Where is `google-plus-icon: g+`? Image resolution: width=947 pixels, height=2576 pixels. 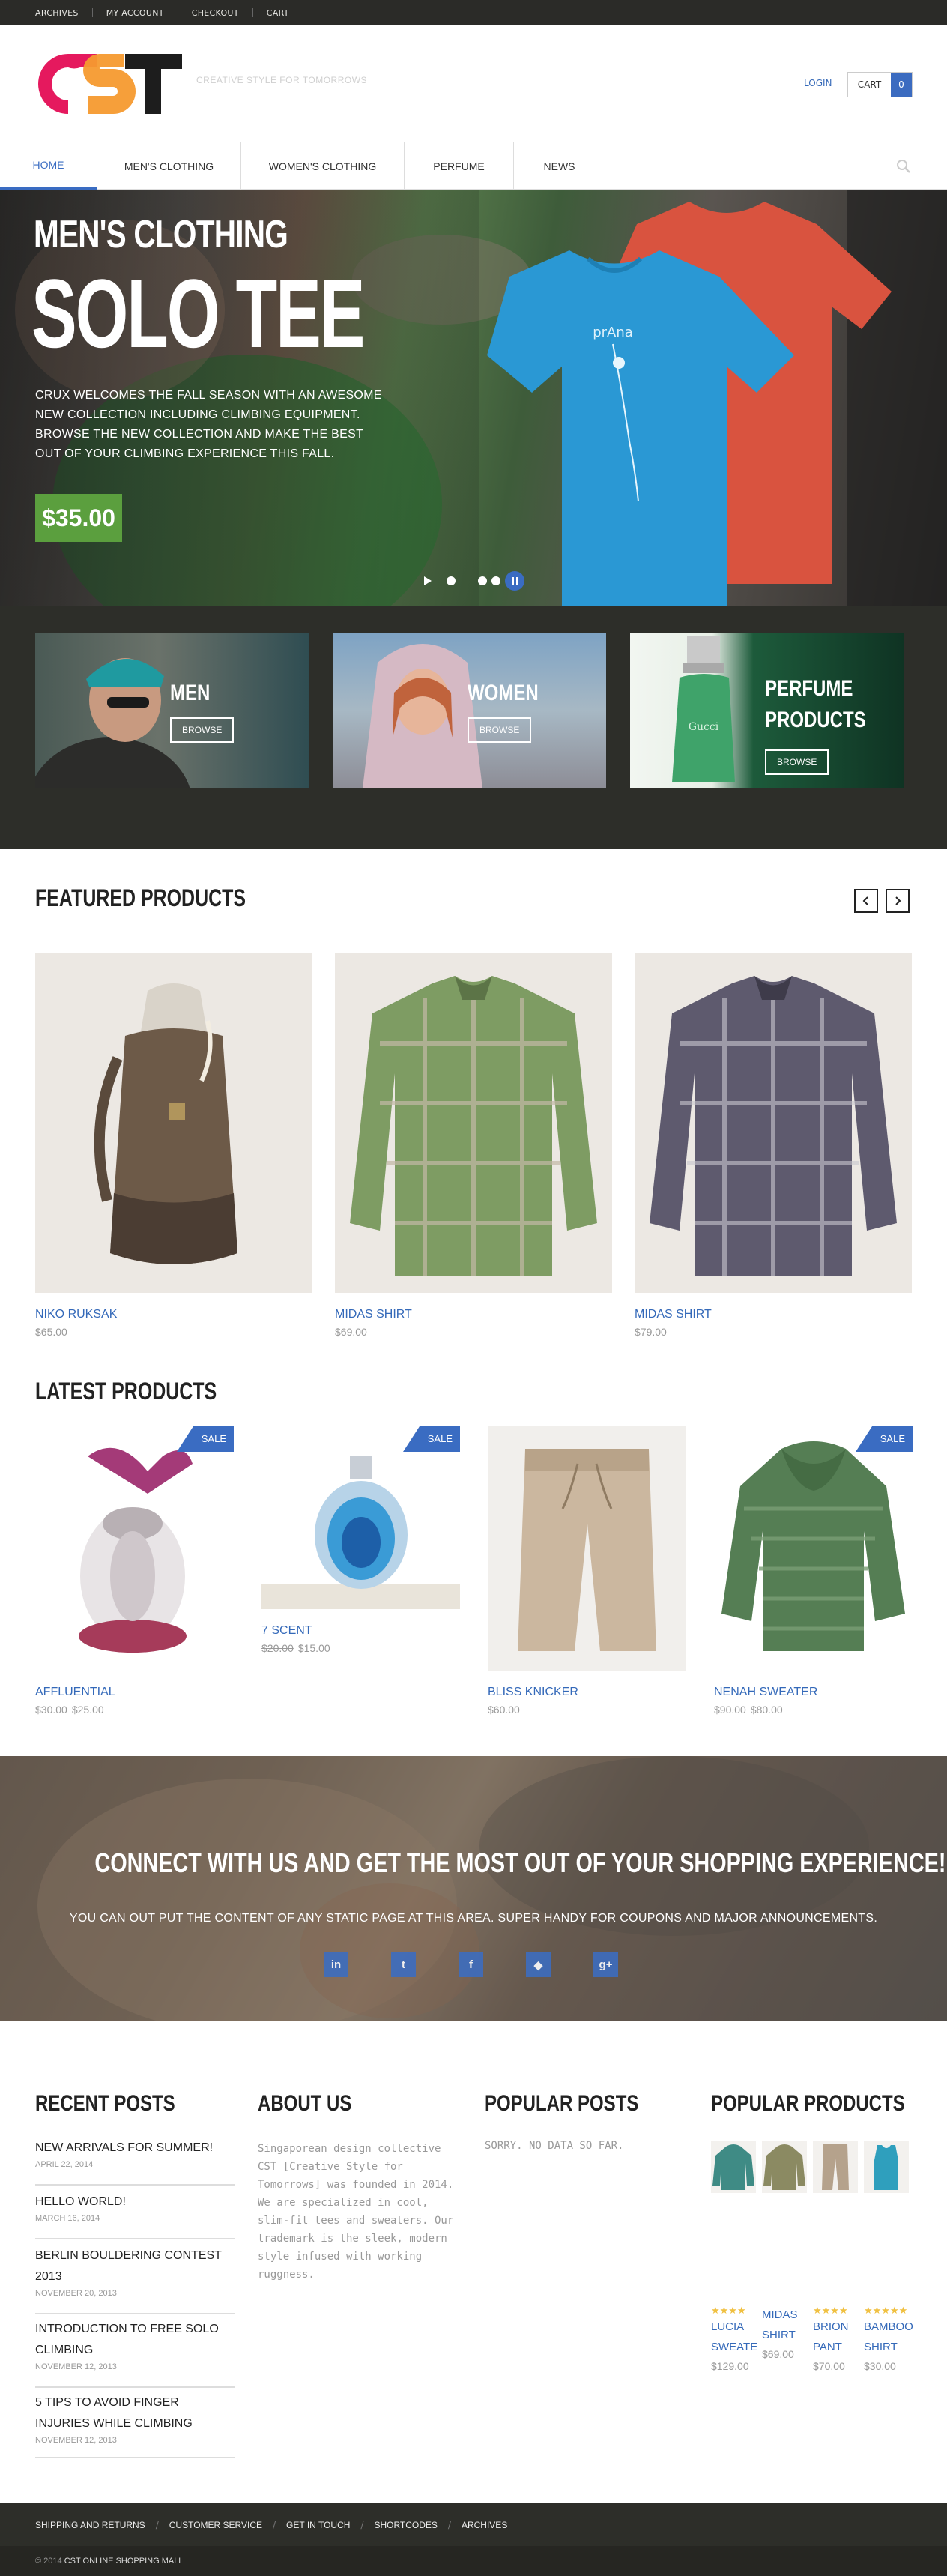 google-plus-icon: g+ is located at coordinates (605, 1964).